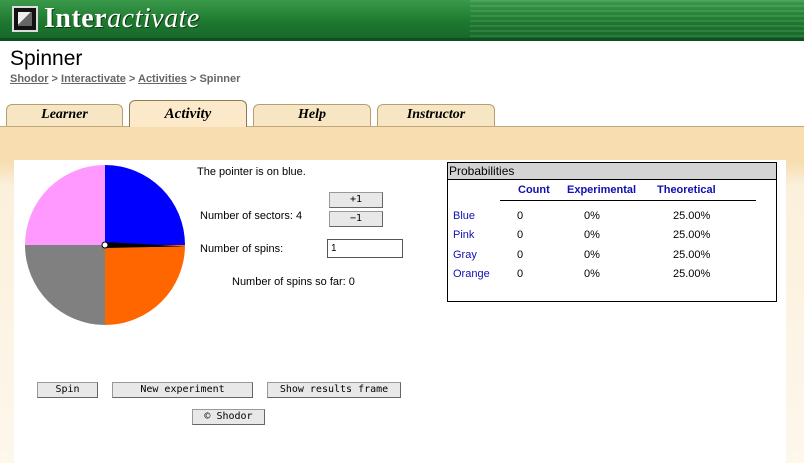 The image size is (804, 463). What do you see at coordinates (692, 274) in the screenshot?
I see `row-theoretical-orange: 25.00%` at bounding box center [692, 274].